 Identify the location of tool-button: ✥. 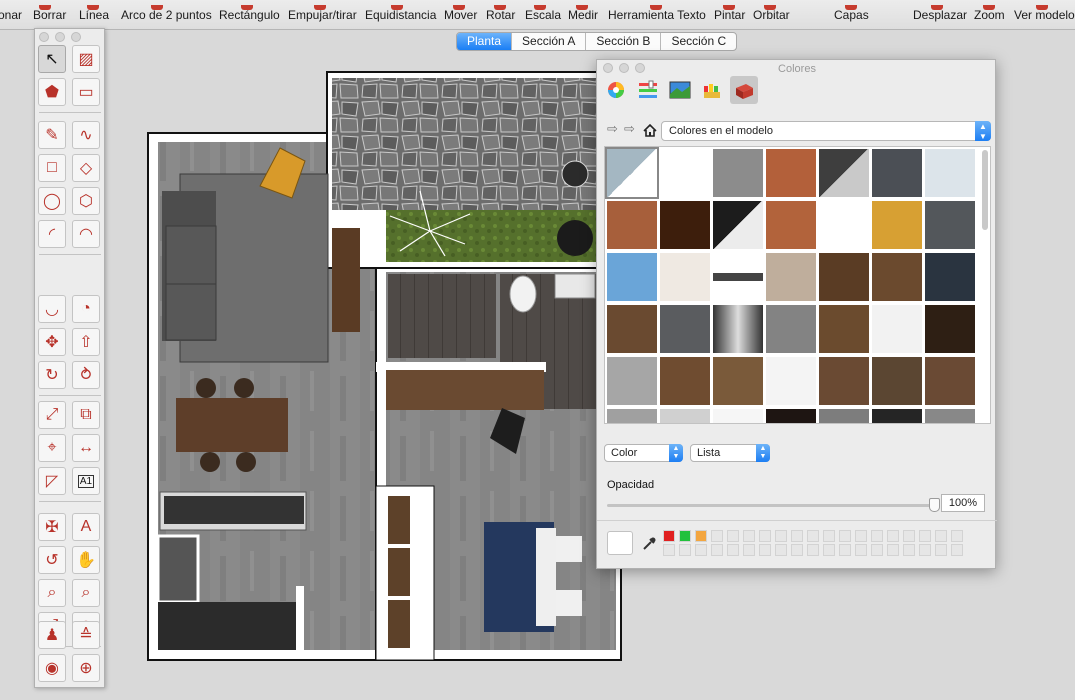
(52, 342).